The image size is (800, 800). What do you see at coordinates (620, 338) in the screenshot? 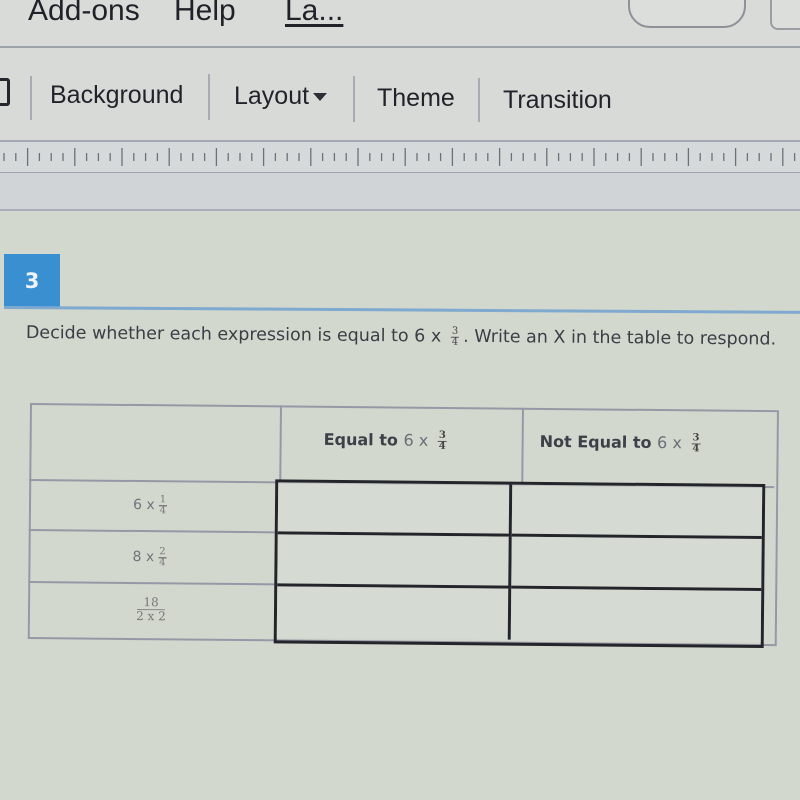
I see `prompt-text-2: . Write an X in the table to respond.` at bounding box center [620, 338].